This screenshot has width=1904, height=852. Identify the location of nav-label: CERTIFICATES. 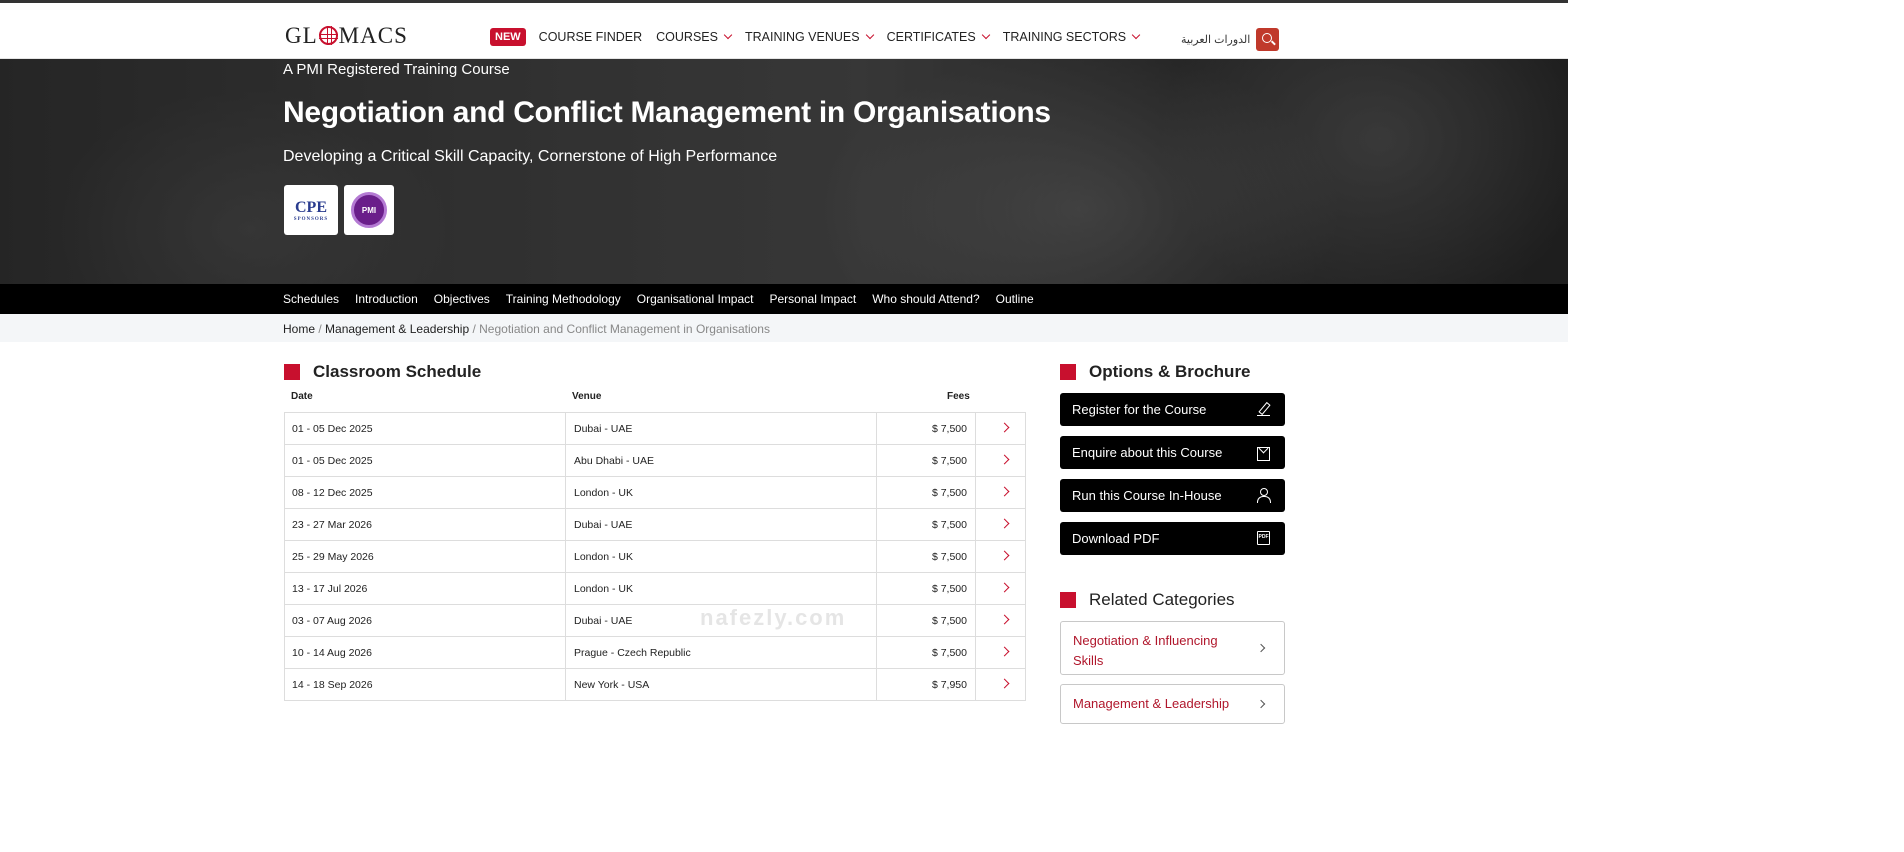
(931, 37).